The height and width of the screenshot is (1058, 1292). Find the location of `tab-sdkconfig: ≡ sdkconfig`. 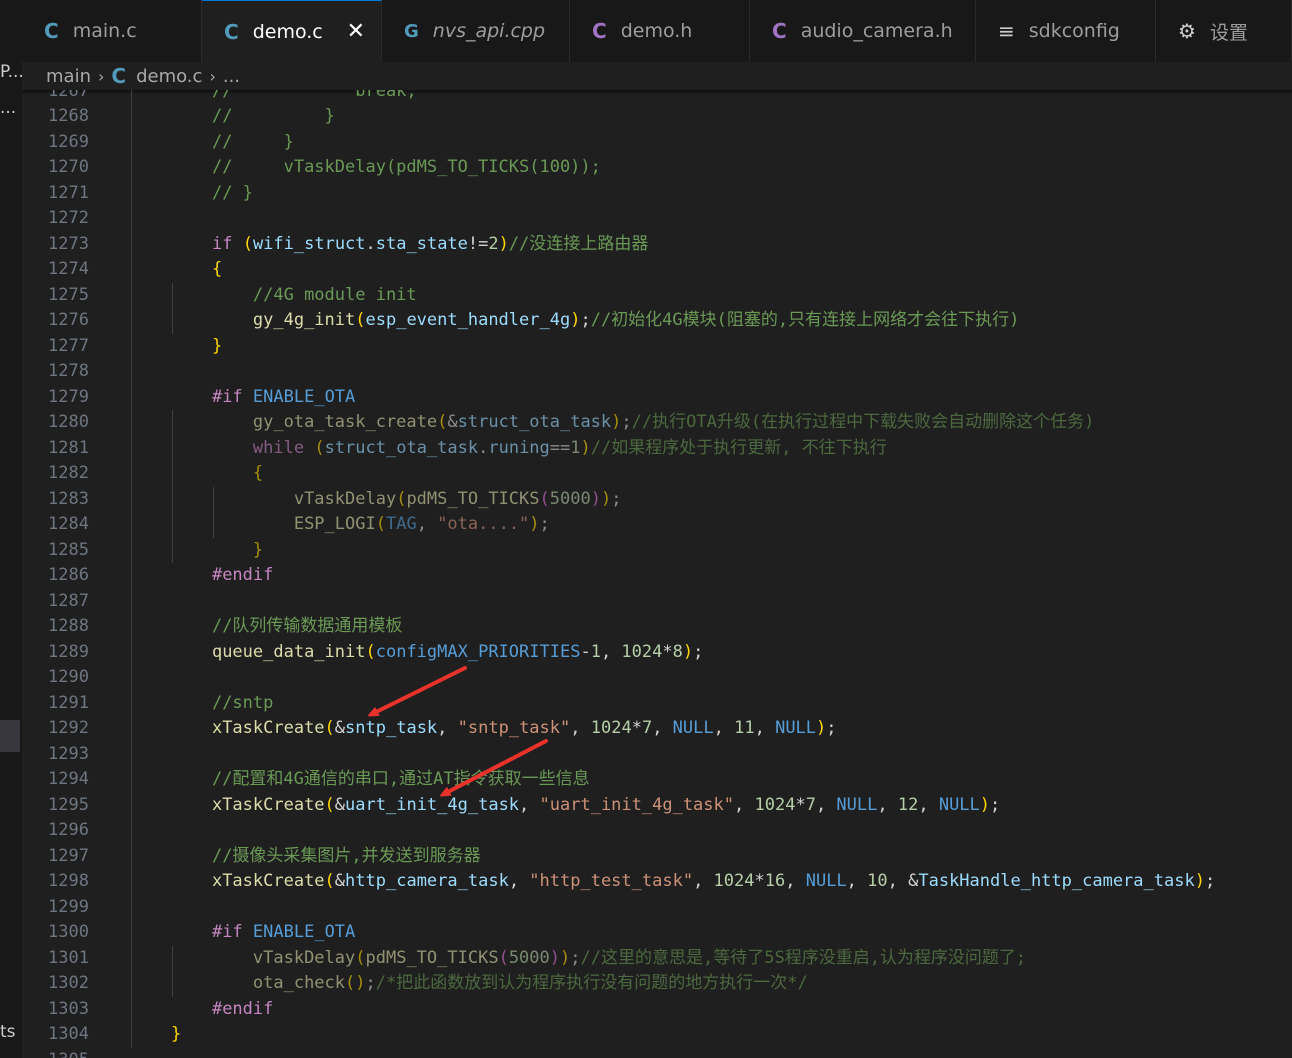

tab-sdkconfig: ≡ sdkconfig is located at coordinates (1066, 31).